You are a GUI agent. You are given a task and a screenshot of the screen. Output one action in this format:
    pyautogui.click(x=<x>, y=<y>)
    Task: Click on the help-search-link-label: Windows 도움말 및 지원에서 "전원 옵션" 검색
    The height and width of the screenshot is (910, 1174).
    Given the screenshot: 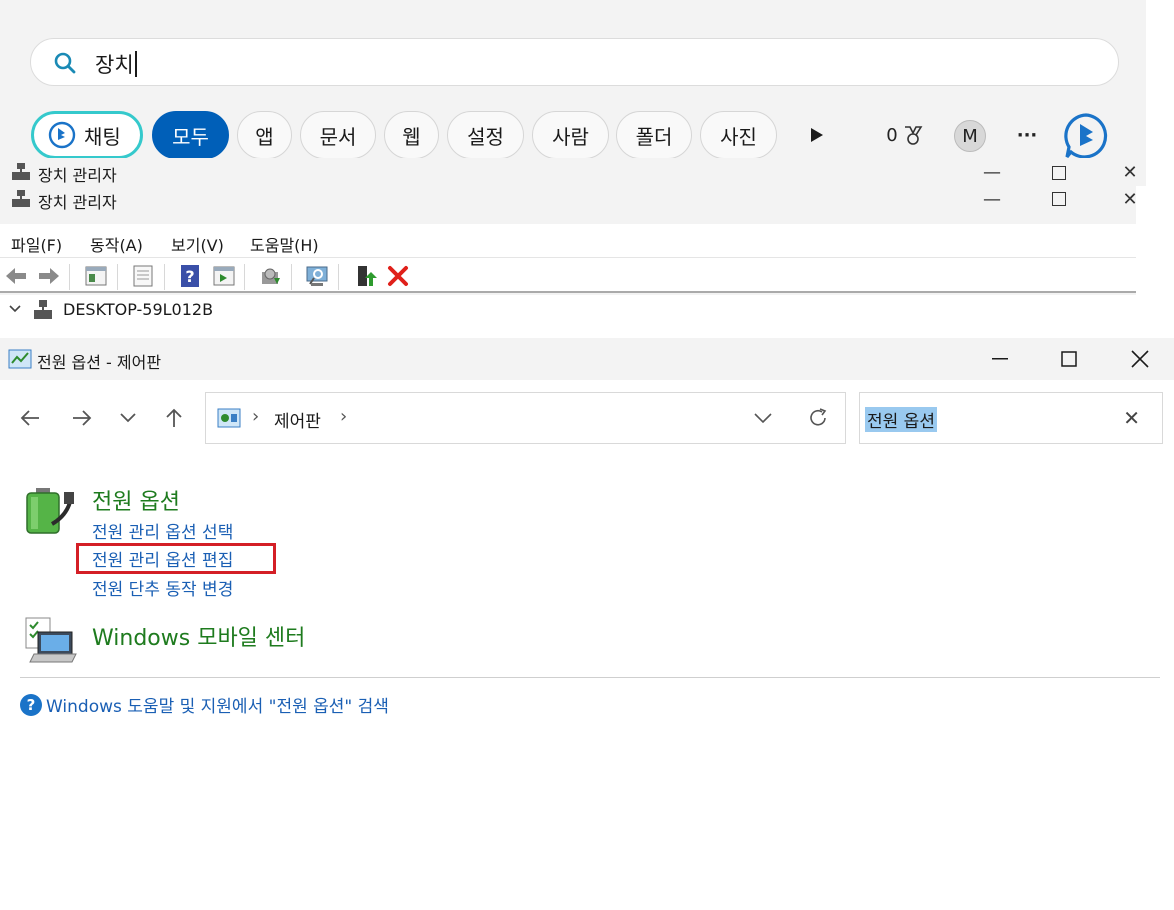 What is the action you would take?
    pyautogui.click(x=217, y=707)
    